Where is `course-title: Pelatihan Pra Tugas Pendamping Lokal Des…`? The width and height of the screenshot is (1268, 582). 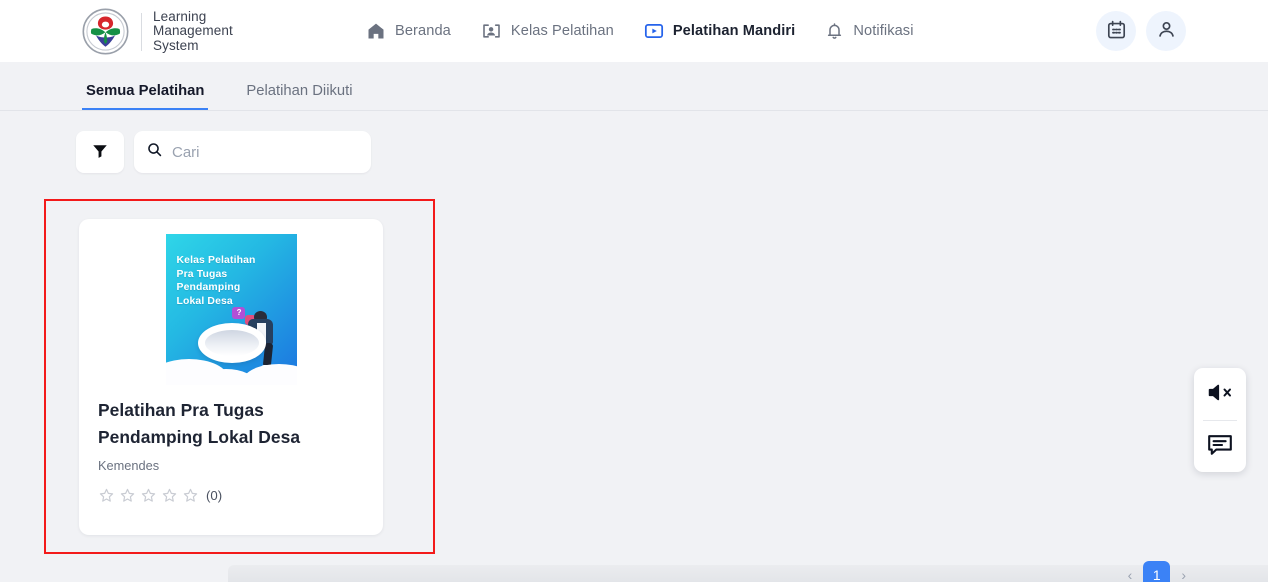
course-title: Pelatihan Pra Tugas Pendamping Lokal Des… is located at coordinates (199, 423).